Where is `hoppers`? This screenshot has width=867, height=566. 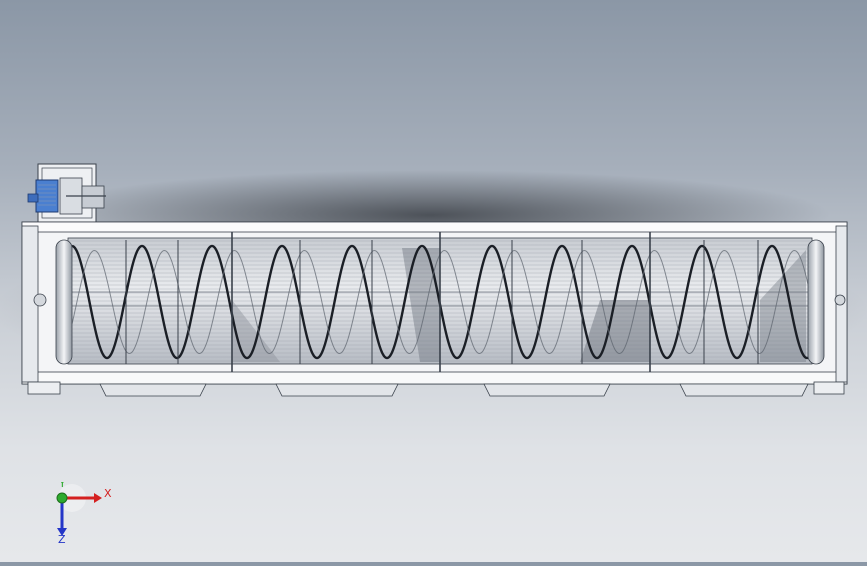
hoppers is located at coordinates (454, 390).